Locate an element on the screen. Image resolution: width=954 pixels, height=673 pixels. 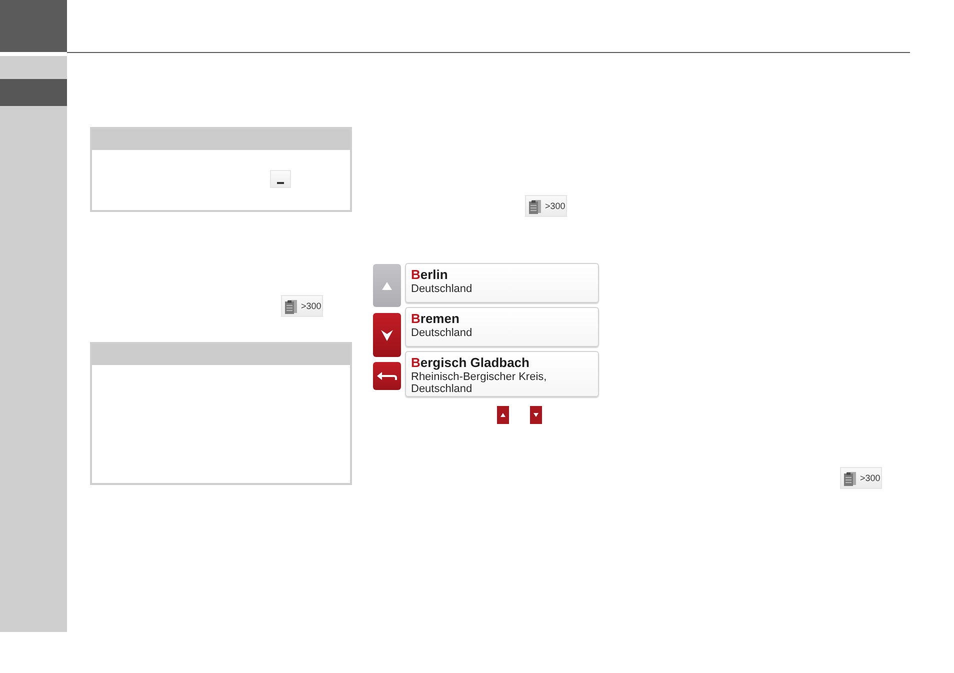
scroll-down-button is located at coordinates (387, 335).